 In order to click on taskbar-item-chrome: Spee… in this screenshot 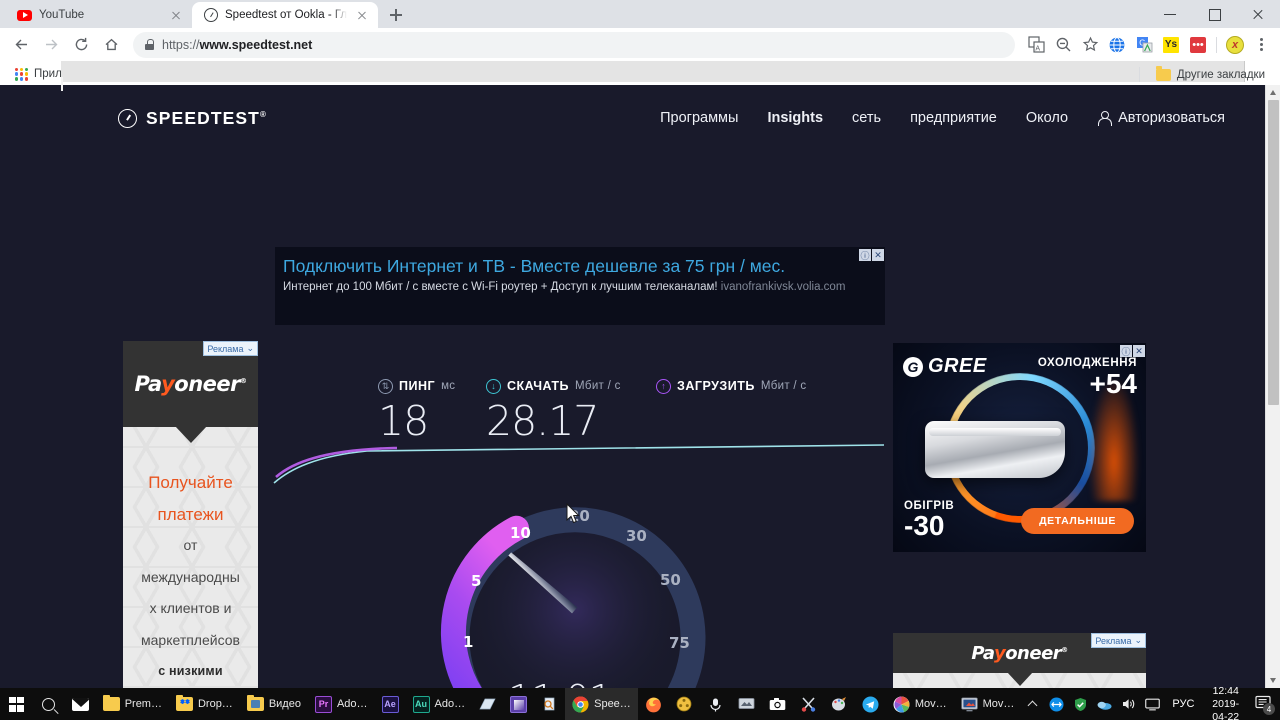, I will do `click(601, 704)`.